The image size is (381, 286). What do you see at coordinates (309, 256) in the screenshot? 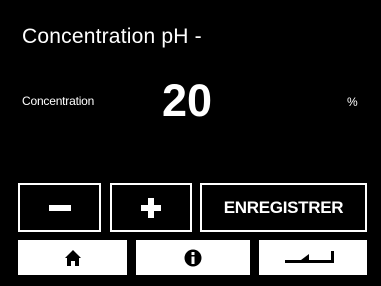
I see `back-arrow-icon` at bounding box center [309, 256].